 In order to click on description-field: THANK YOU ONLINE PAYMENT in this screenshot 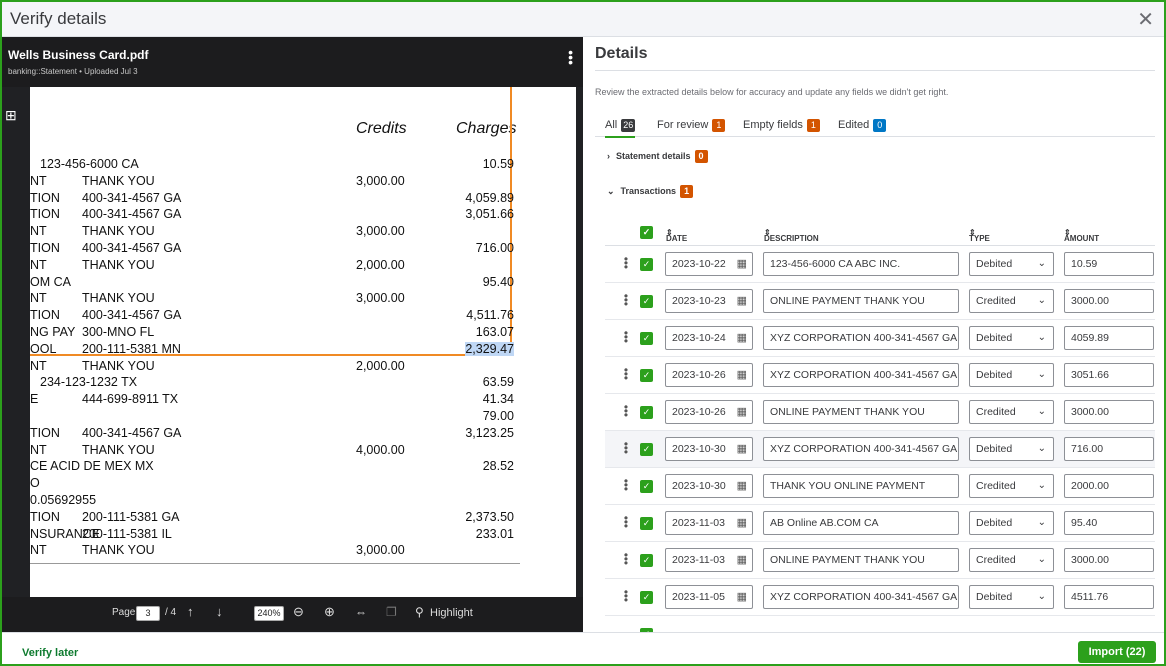, I will do `click(861, 486)`.